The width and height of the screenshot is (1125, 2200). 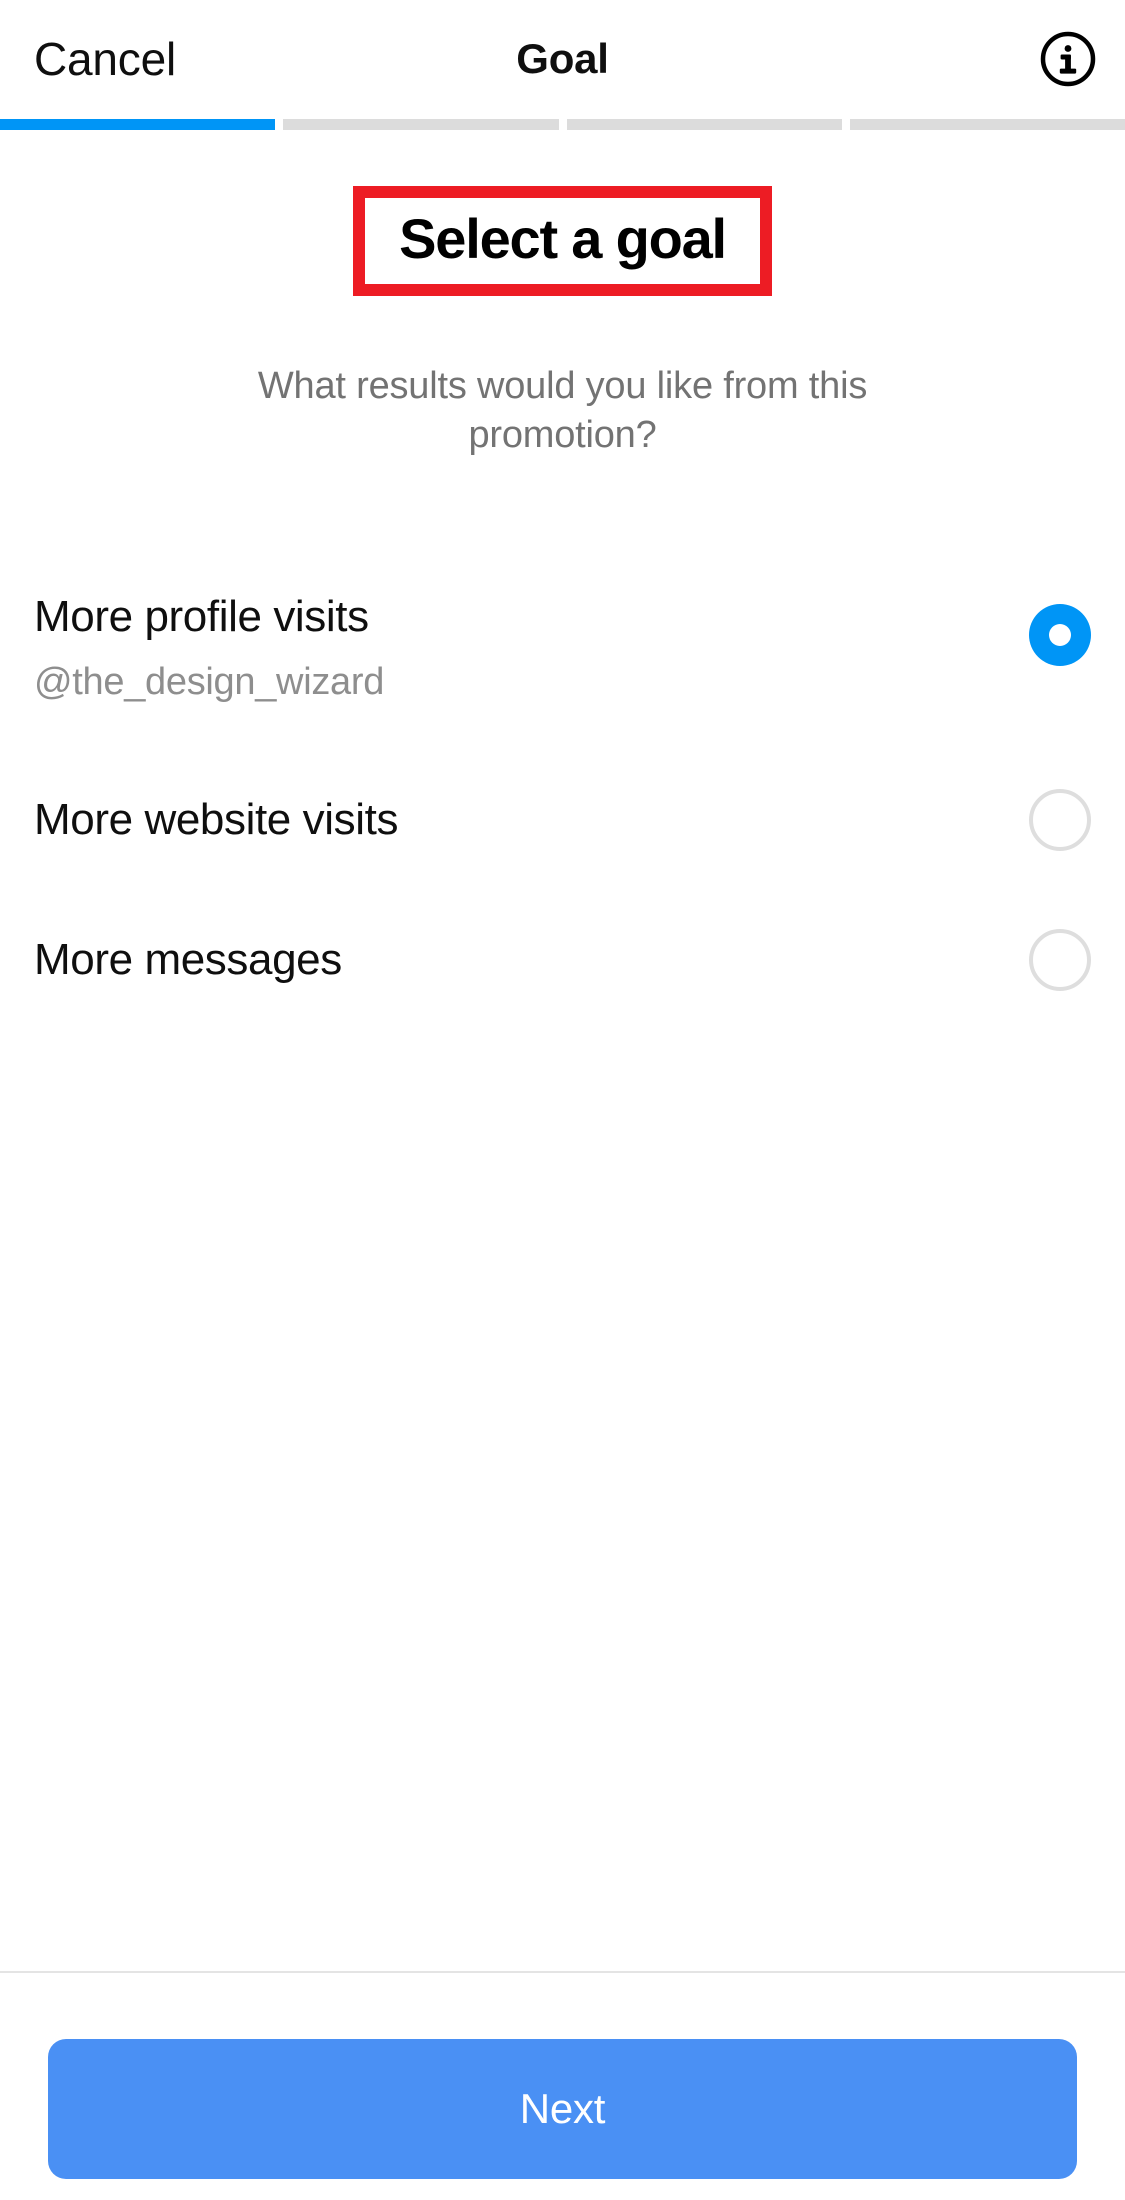 What do you see at coordinates (562, 665) in the screenshot?
I see `goal-option-more-profile-visits: More profile visits @the_design_wizard` at bounding box center [562, 665].